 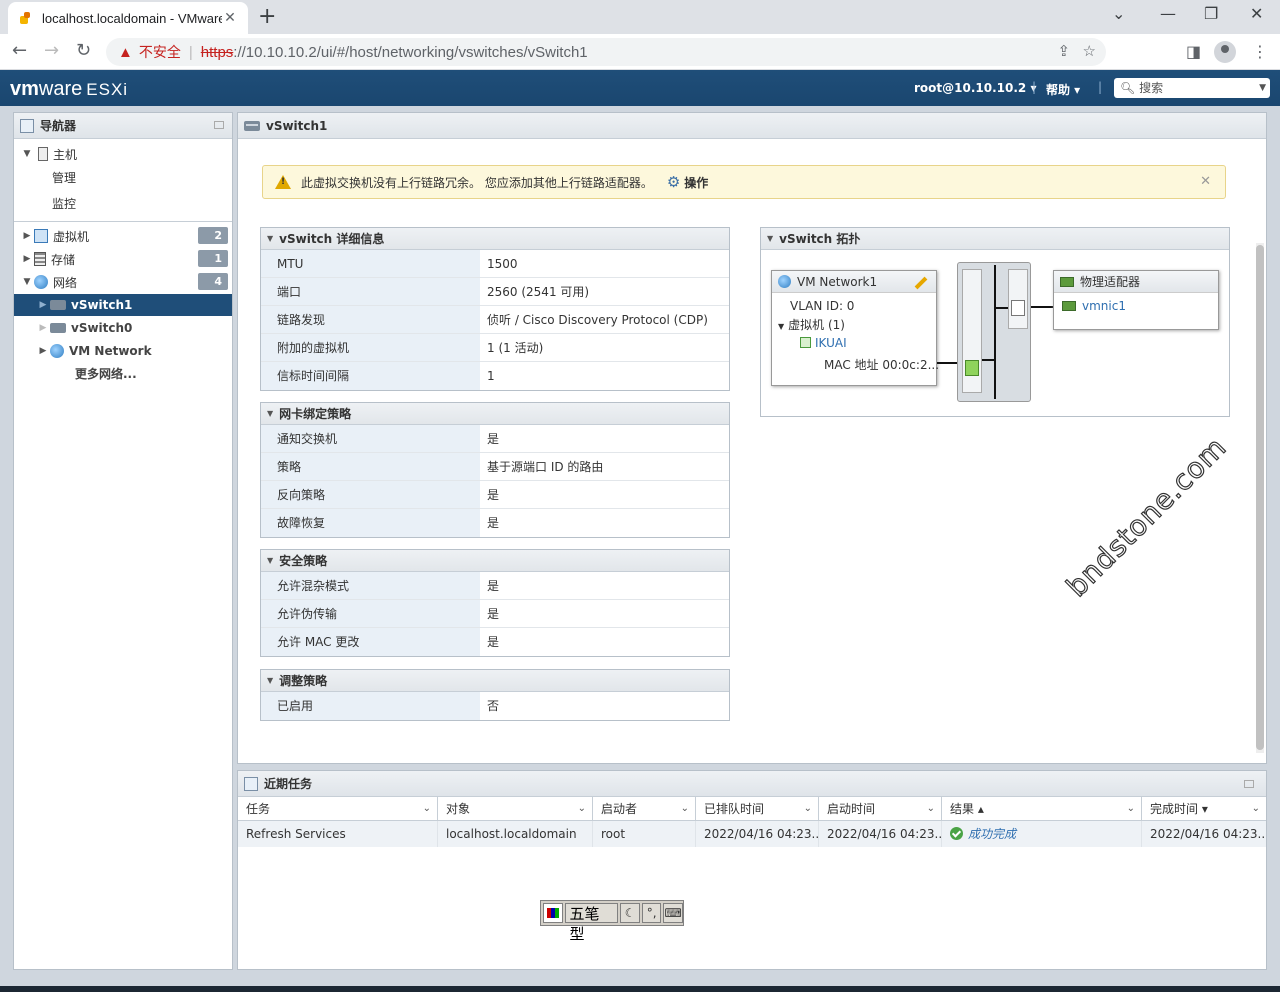 I want to click on vm-group-row: ▼ 虚拟机 (1), so click(x=811, y=324).